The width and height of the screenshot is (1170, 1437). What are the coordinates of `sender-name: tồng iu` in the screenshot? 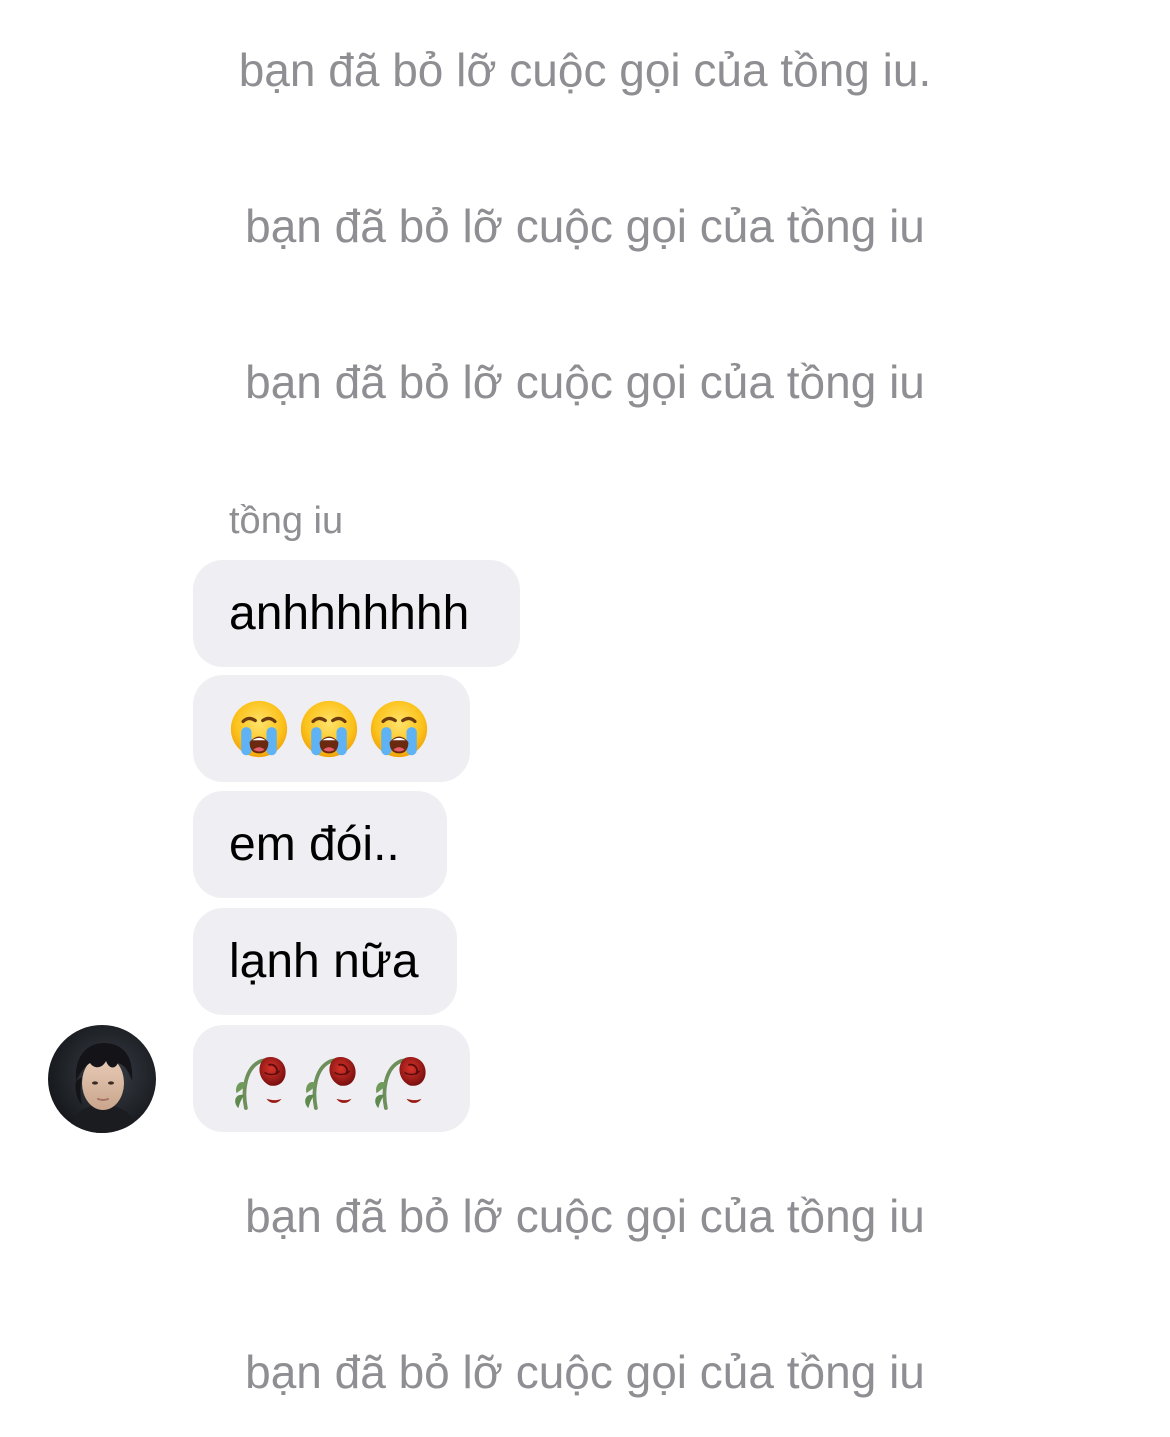 It's located at (286, 521).